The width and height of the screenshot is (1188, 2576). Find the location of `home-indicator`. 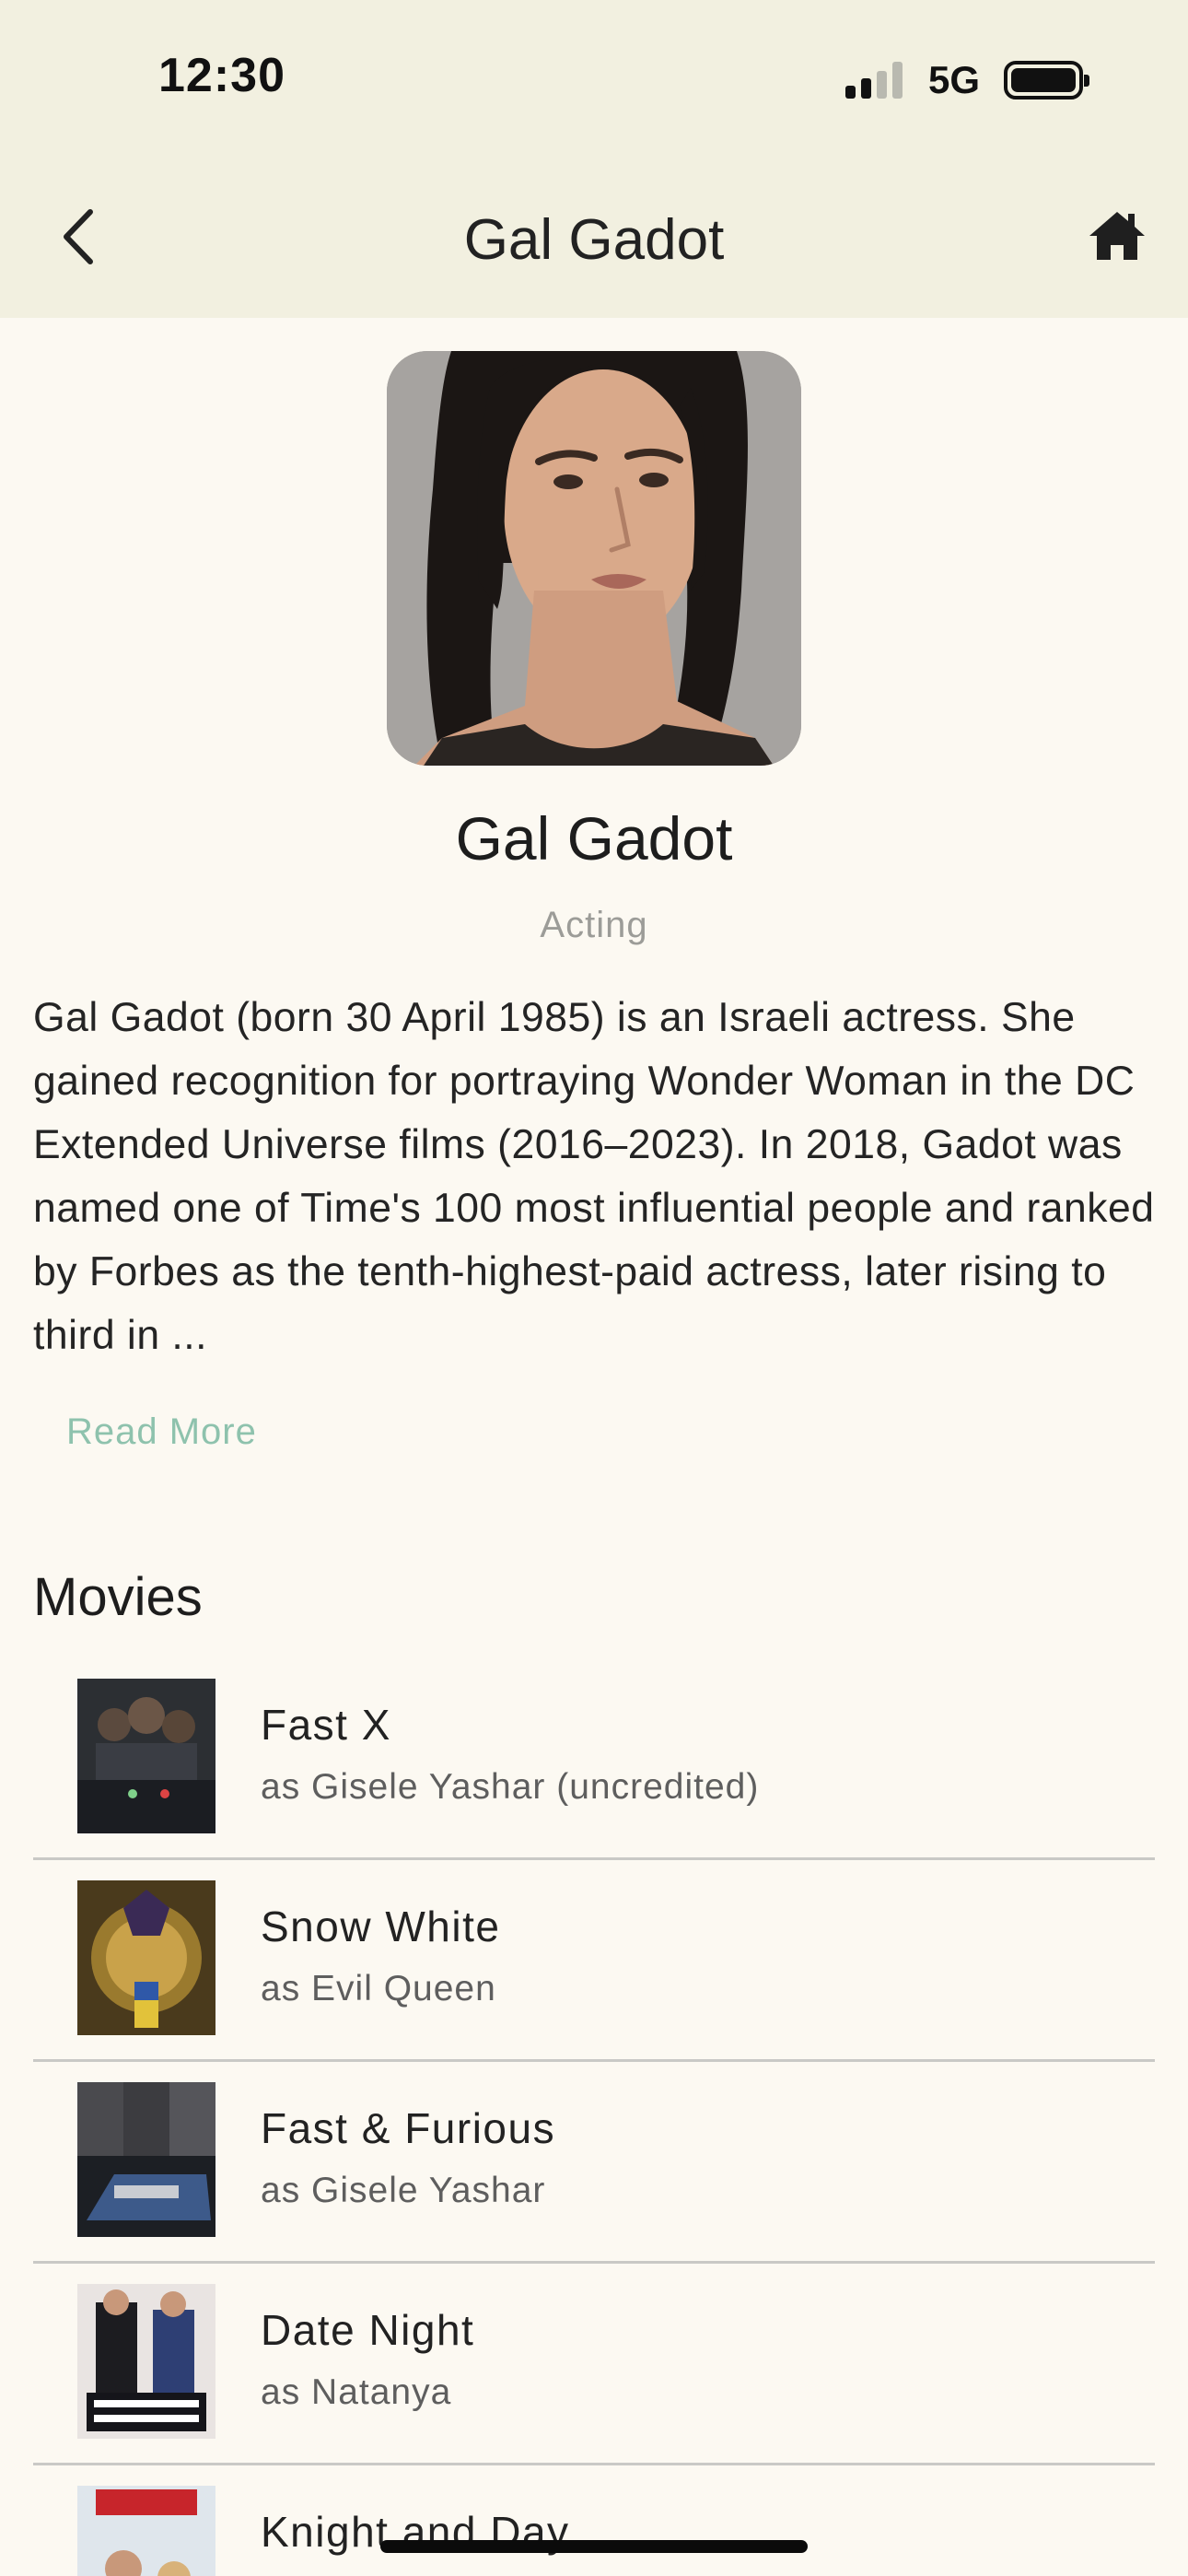

home-indicator is located at coordinates (594, 2546).